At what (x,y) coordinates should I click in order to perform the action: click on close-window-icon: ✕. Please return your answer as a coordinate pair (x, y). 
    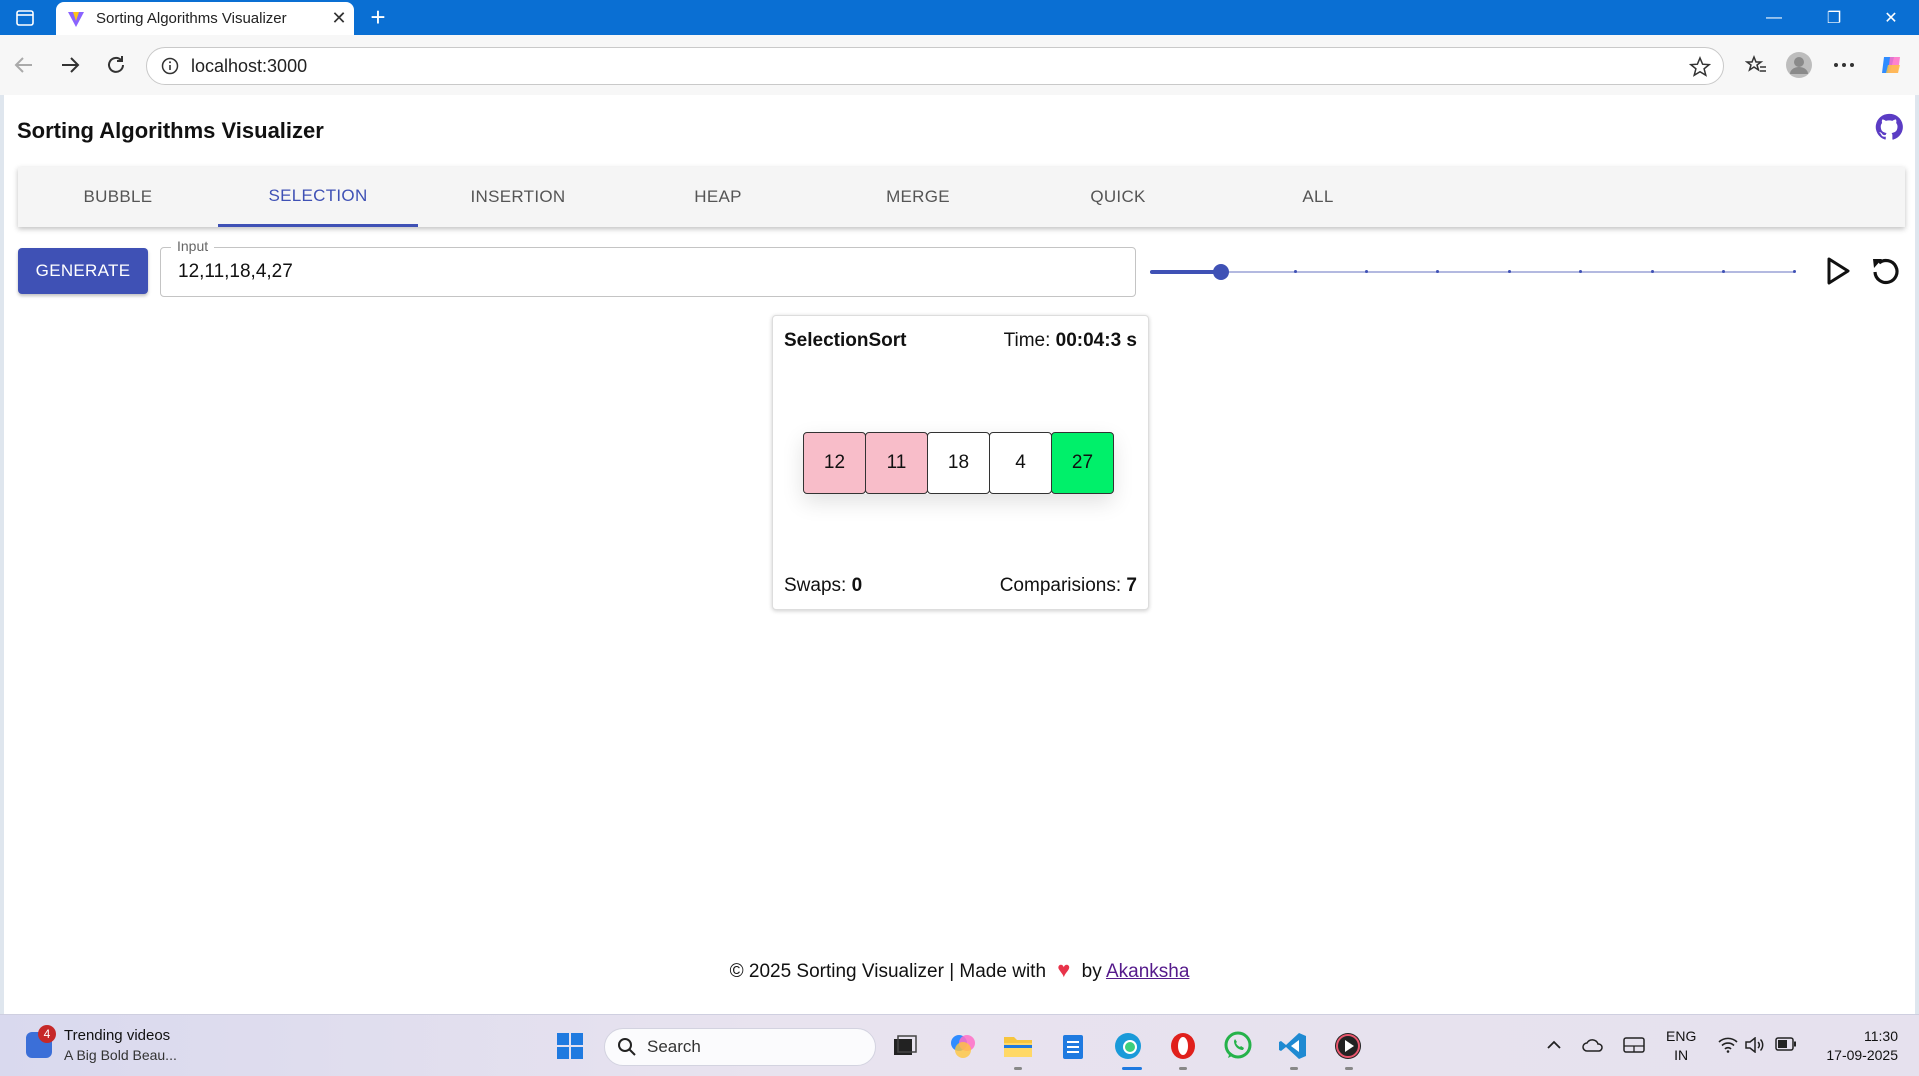
    Looking at the image, I should click on (1891, 17).